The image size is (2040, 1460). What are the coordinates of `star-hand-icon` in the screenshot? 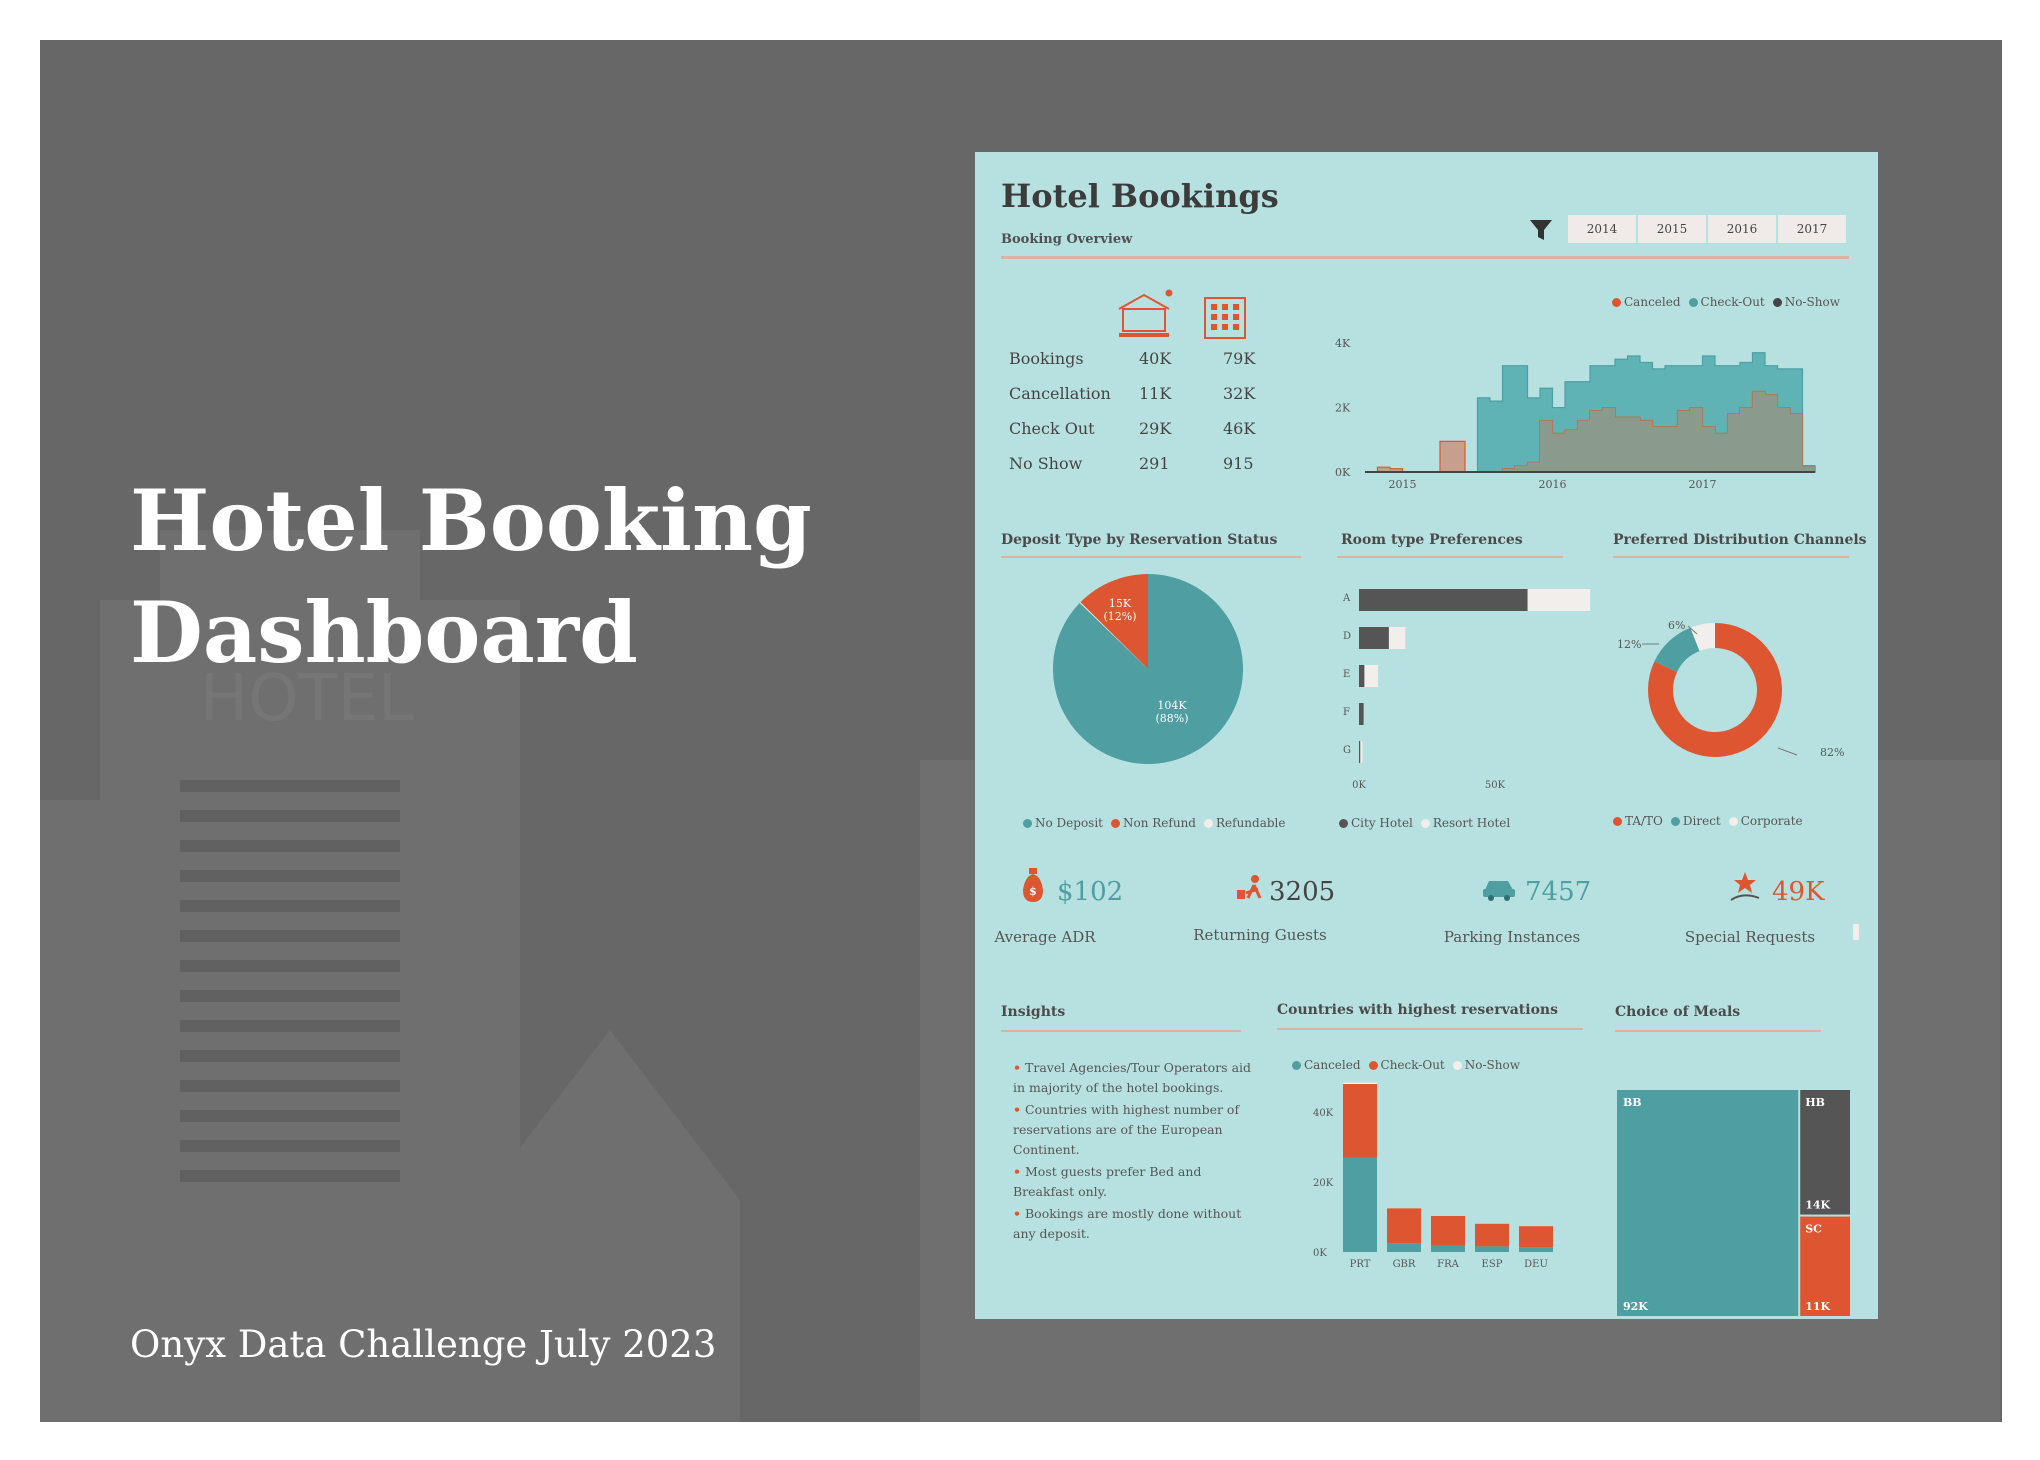 It's located at (1745, 882).